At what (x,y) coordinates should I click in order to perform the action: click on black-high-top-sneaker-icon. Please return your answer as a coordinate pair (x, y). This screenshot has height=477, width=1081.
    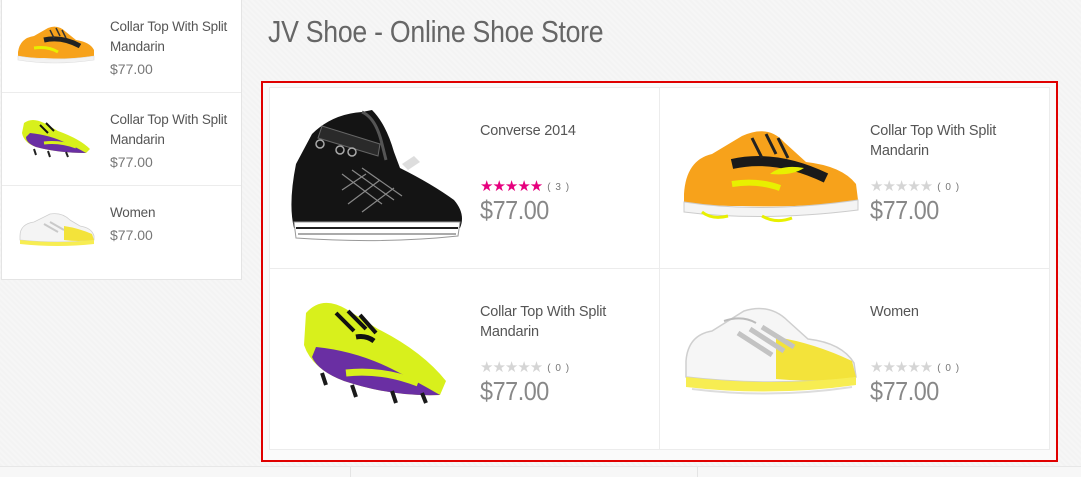
    Looking at the image, I should click on (377, 178).